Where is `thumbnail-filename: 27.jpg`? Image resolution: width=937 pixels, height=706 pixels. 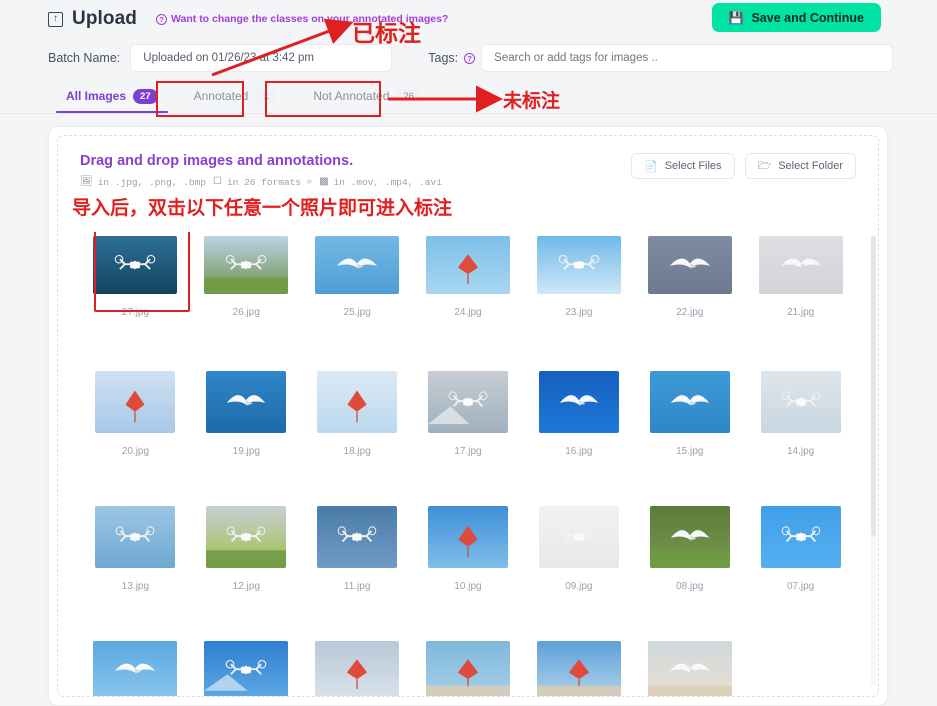
thumbnail-filename: 27.jpg is located at coordinates (135, 312).